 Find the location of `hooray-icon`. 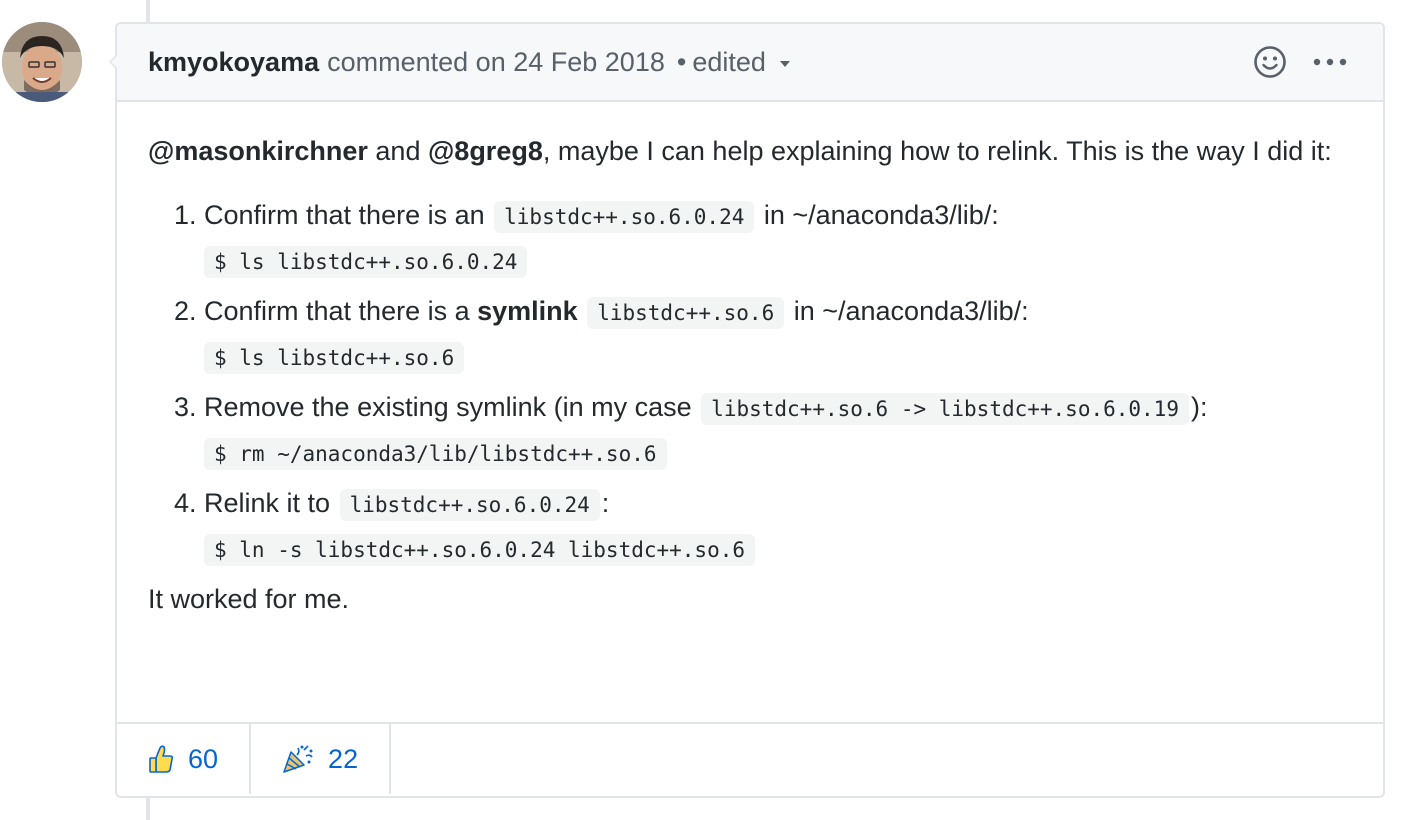

hooray-icon is located at coordinates (298, 759).